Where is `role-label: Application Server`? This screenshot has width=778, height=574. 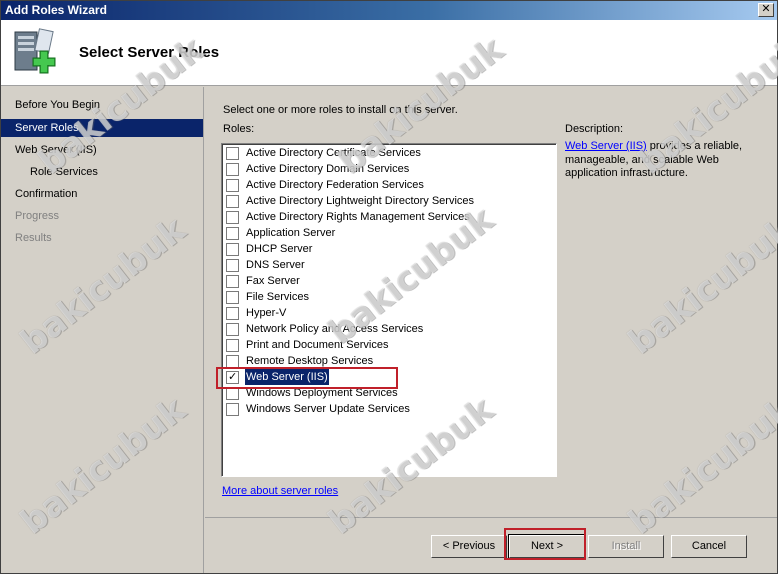 role-label: Application Server is located at coordinates (291, 233).